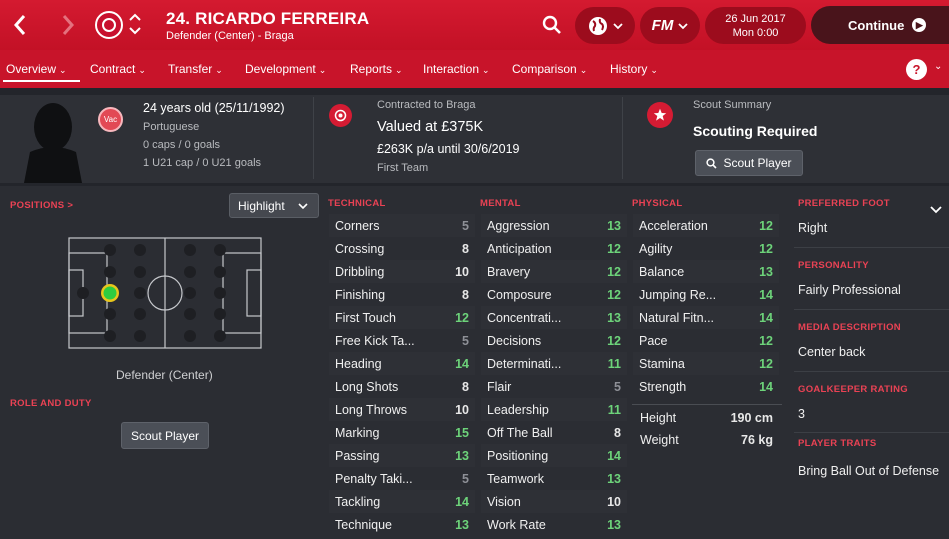  What do you see at coordinates (554, 294) in the screenshot?
I see `attribute-row: Composure 12` at bounding box center [554, 294].